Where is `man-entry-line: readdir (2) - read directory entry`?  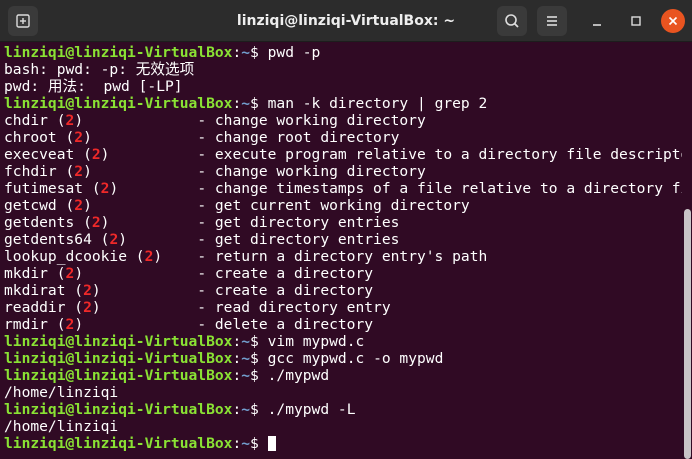 man-entry-line: readdir (2) - read directory entry is located at coordinates (343, 307).